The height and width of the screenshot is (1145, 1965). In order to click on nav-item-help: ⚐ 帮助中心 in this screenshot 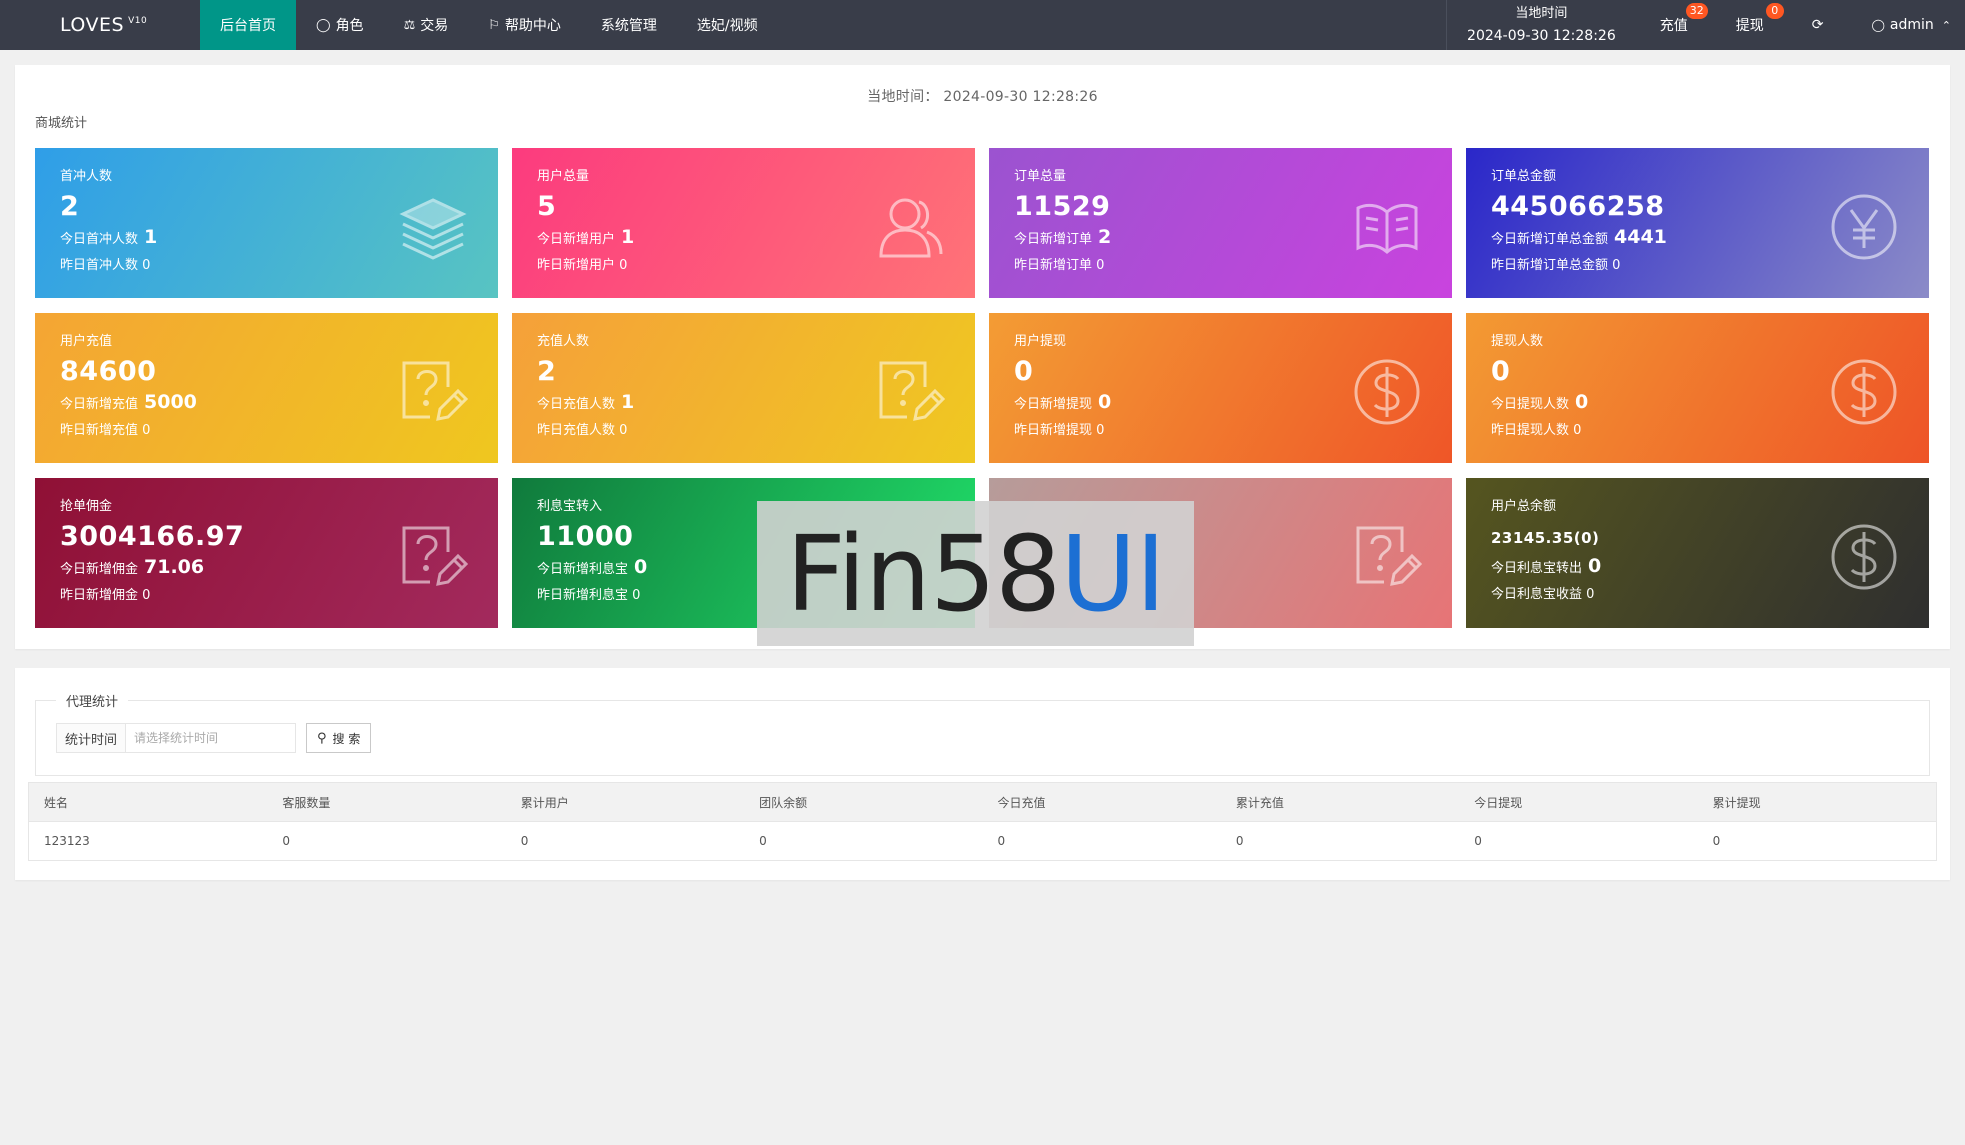, I will do `click(524, 25)`.